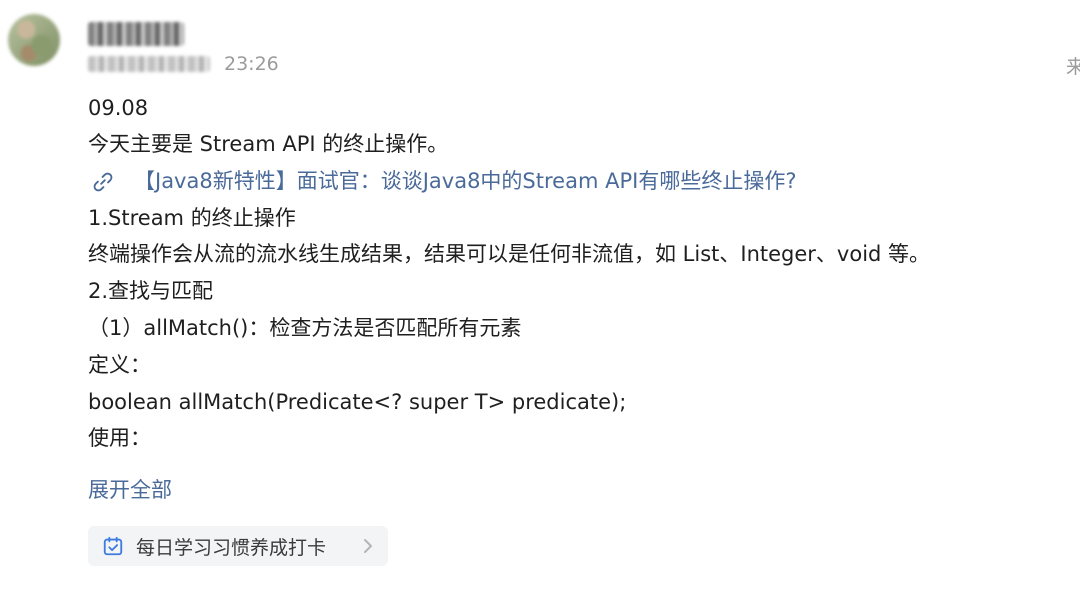  What do you see at coordinates (368, 546) in the screenshot?
I see `chevron-right-icon` at bounding box center [368, 546].